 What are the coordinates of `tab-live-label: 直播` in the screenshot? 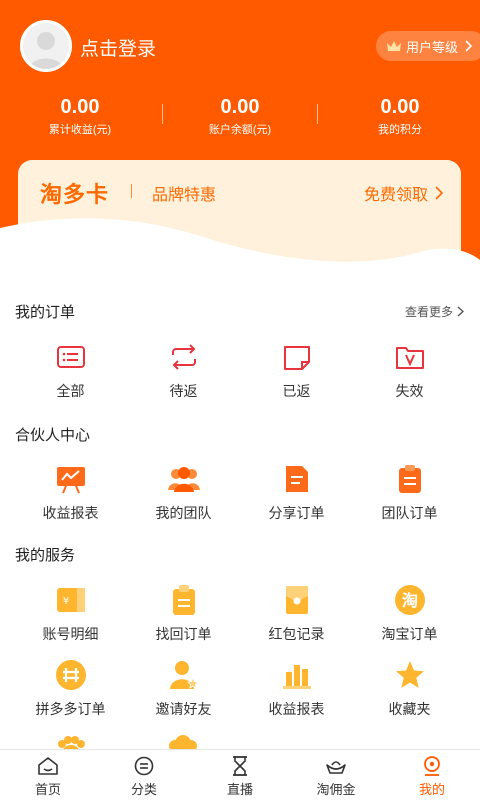 It's located at (239, 789).